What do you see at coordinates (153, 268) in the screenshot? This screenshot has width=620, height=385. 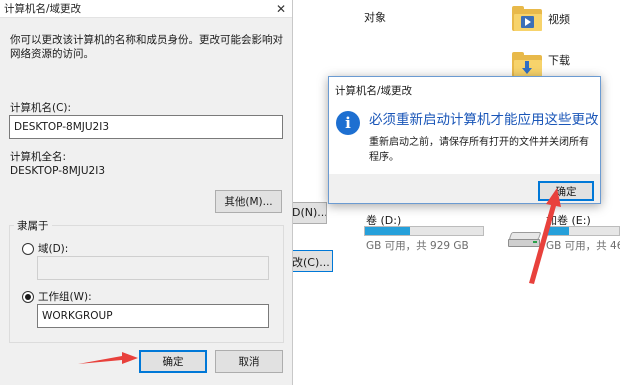 I see `domain-input` at bounding box center [153, 268].